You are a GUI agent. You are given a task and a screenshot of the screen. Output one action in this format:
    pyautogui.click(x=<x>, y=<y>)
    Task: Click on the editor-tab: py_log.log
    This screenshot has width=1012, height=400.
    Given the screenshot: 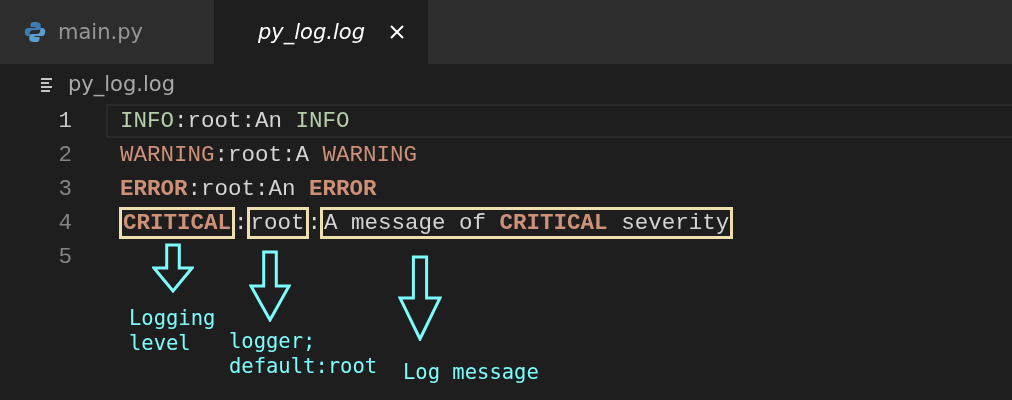 What is the action you would take?
    pyautogui.click(x=321, y=32)
    